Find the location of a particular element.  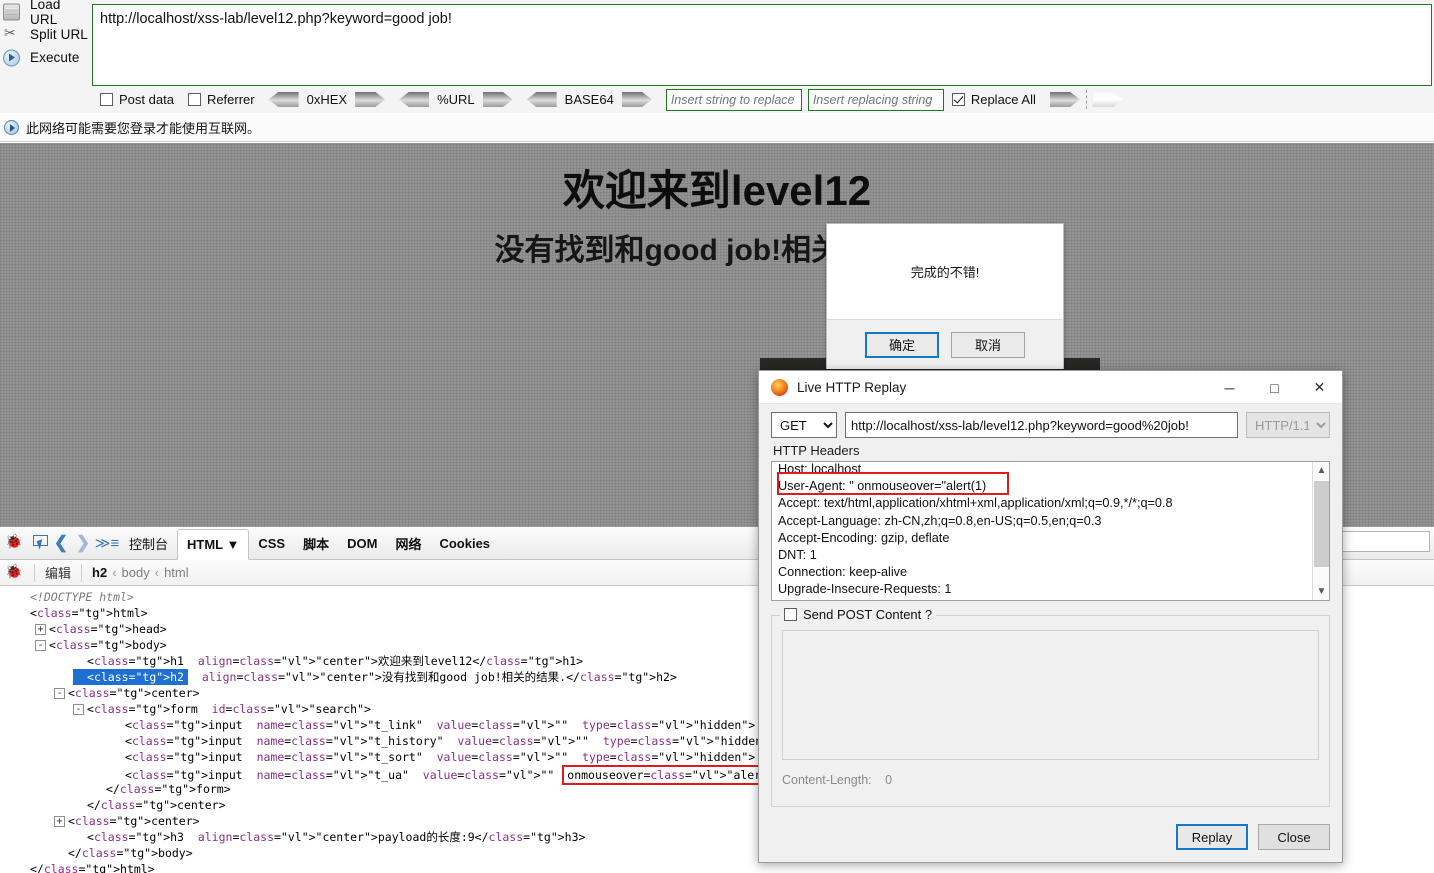

network-notification-bar: 此网络可能需要您登录才能使用互联网。 is located at coordinates (717, 128).